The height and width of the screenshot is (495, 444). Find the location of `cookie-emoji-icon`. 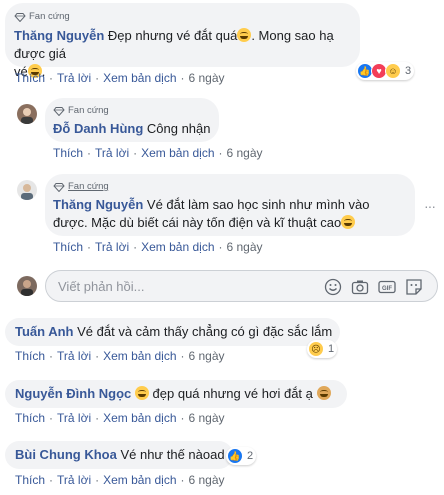

cookie-emoji-icon is located at coordinates (323, 393).